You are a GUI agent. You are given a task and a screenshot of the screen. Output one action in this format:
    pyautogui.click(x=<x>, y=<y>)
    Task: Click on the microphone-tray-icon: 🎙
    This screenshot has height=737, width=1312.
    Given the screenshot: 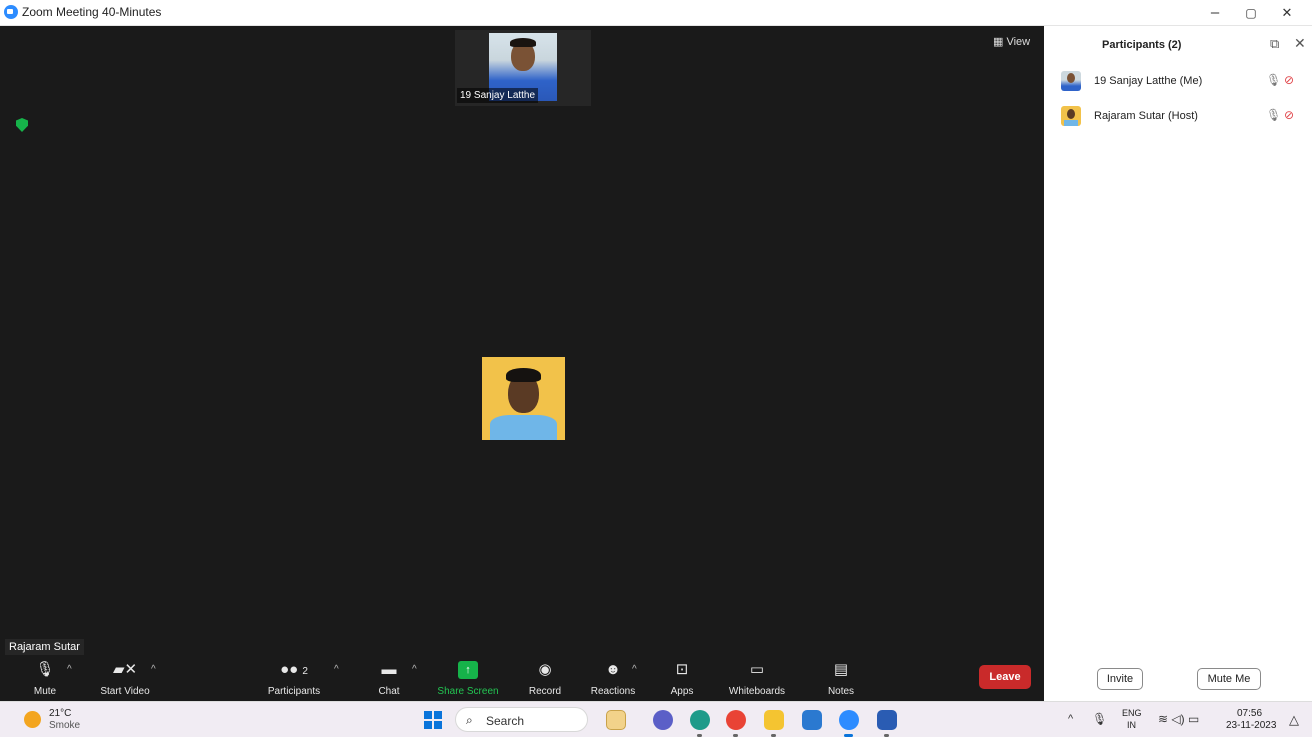 What is the action you would take?
    pyautogui.click(x=1099, y=719)
    